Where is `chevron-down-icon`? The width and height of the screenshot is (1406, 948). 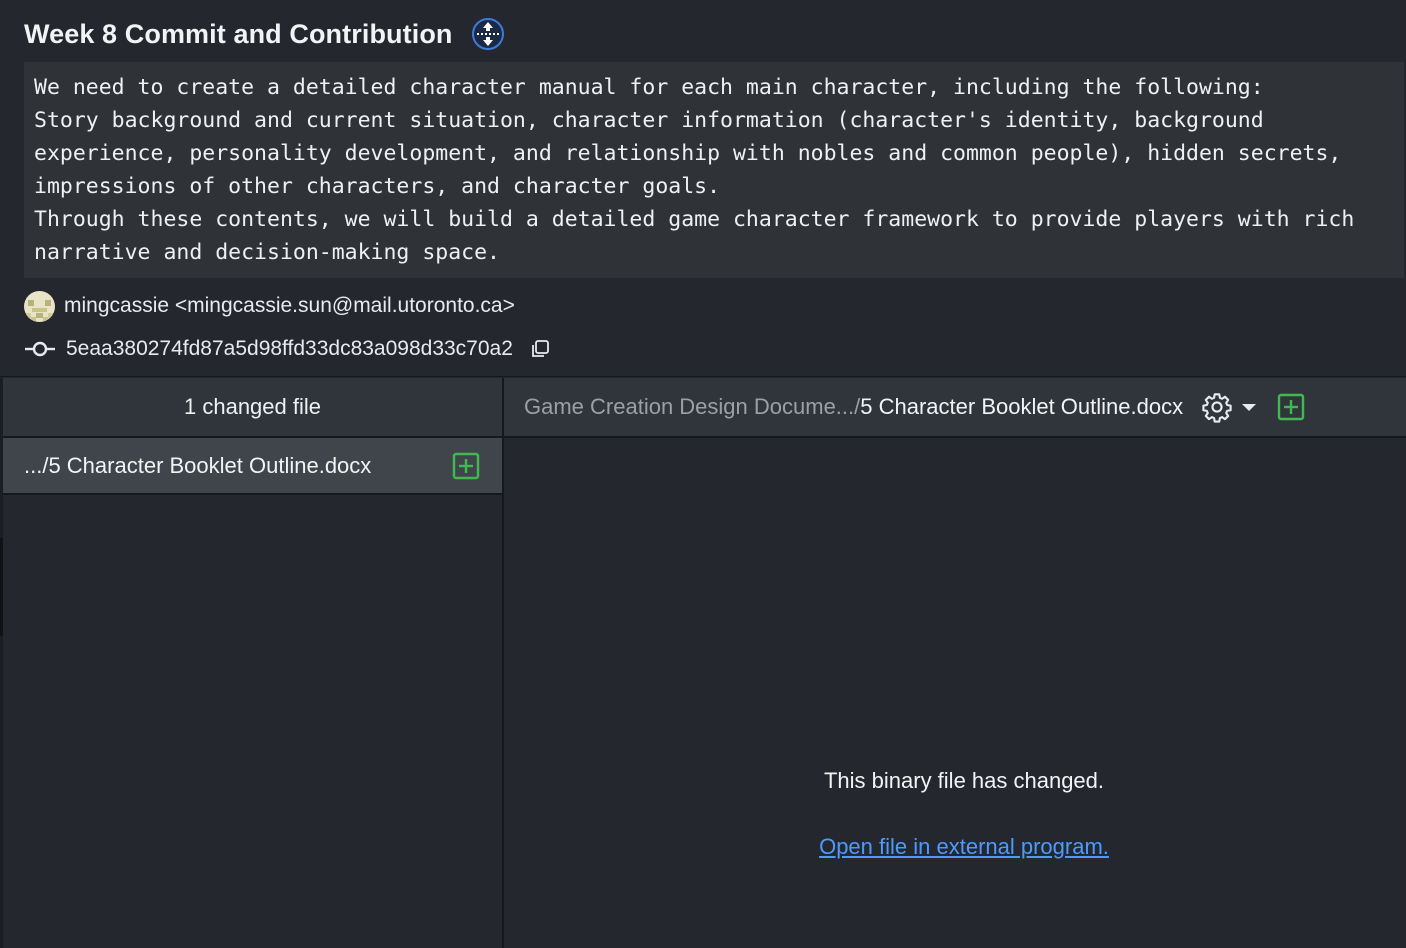
chevron-down-icon is located at coordinates (1249, 407).